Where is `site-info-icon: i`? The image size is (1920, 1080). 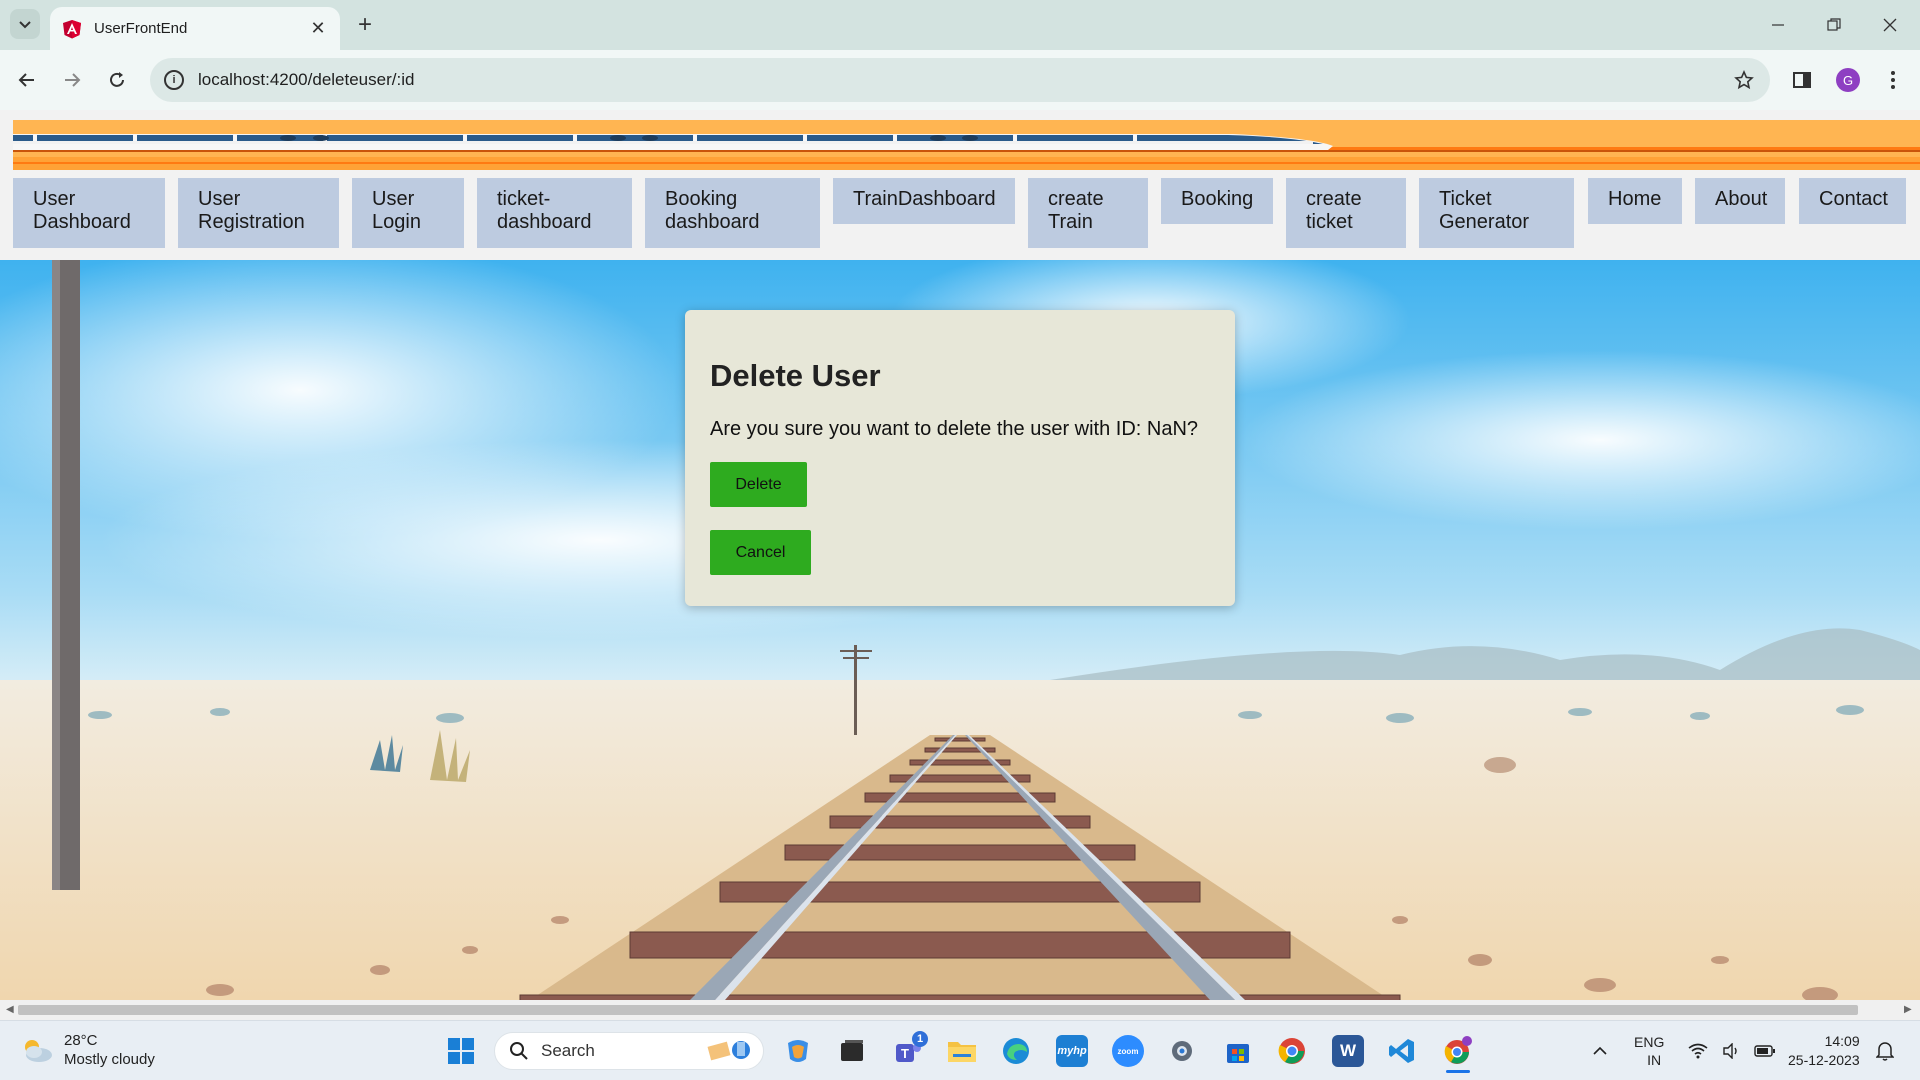 site-info-icon: i is located at coordinates (174, 80).